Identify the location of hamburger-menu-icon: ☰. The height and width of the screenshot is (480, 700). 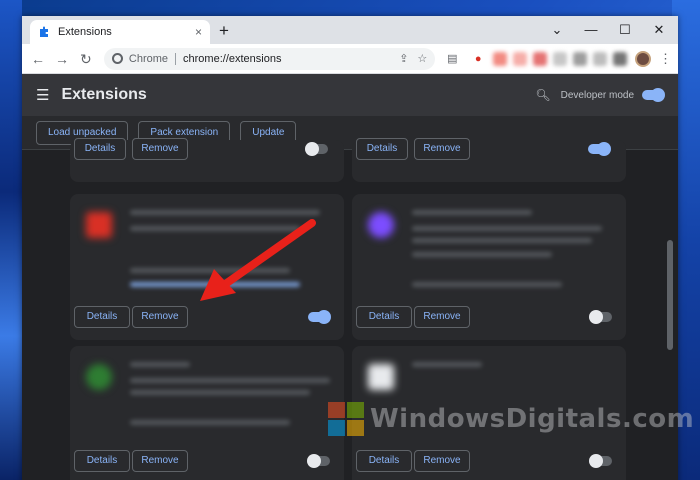
(42, 95).